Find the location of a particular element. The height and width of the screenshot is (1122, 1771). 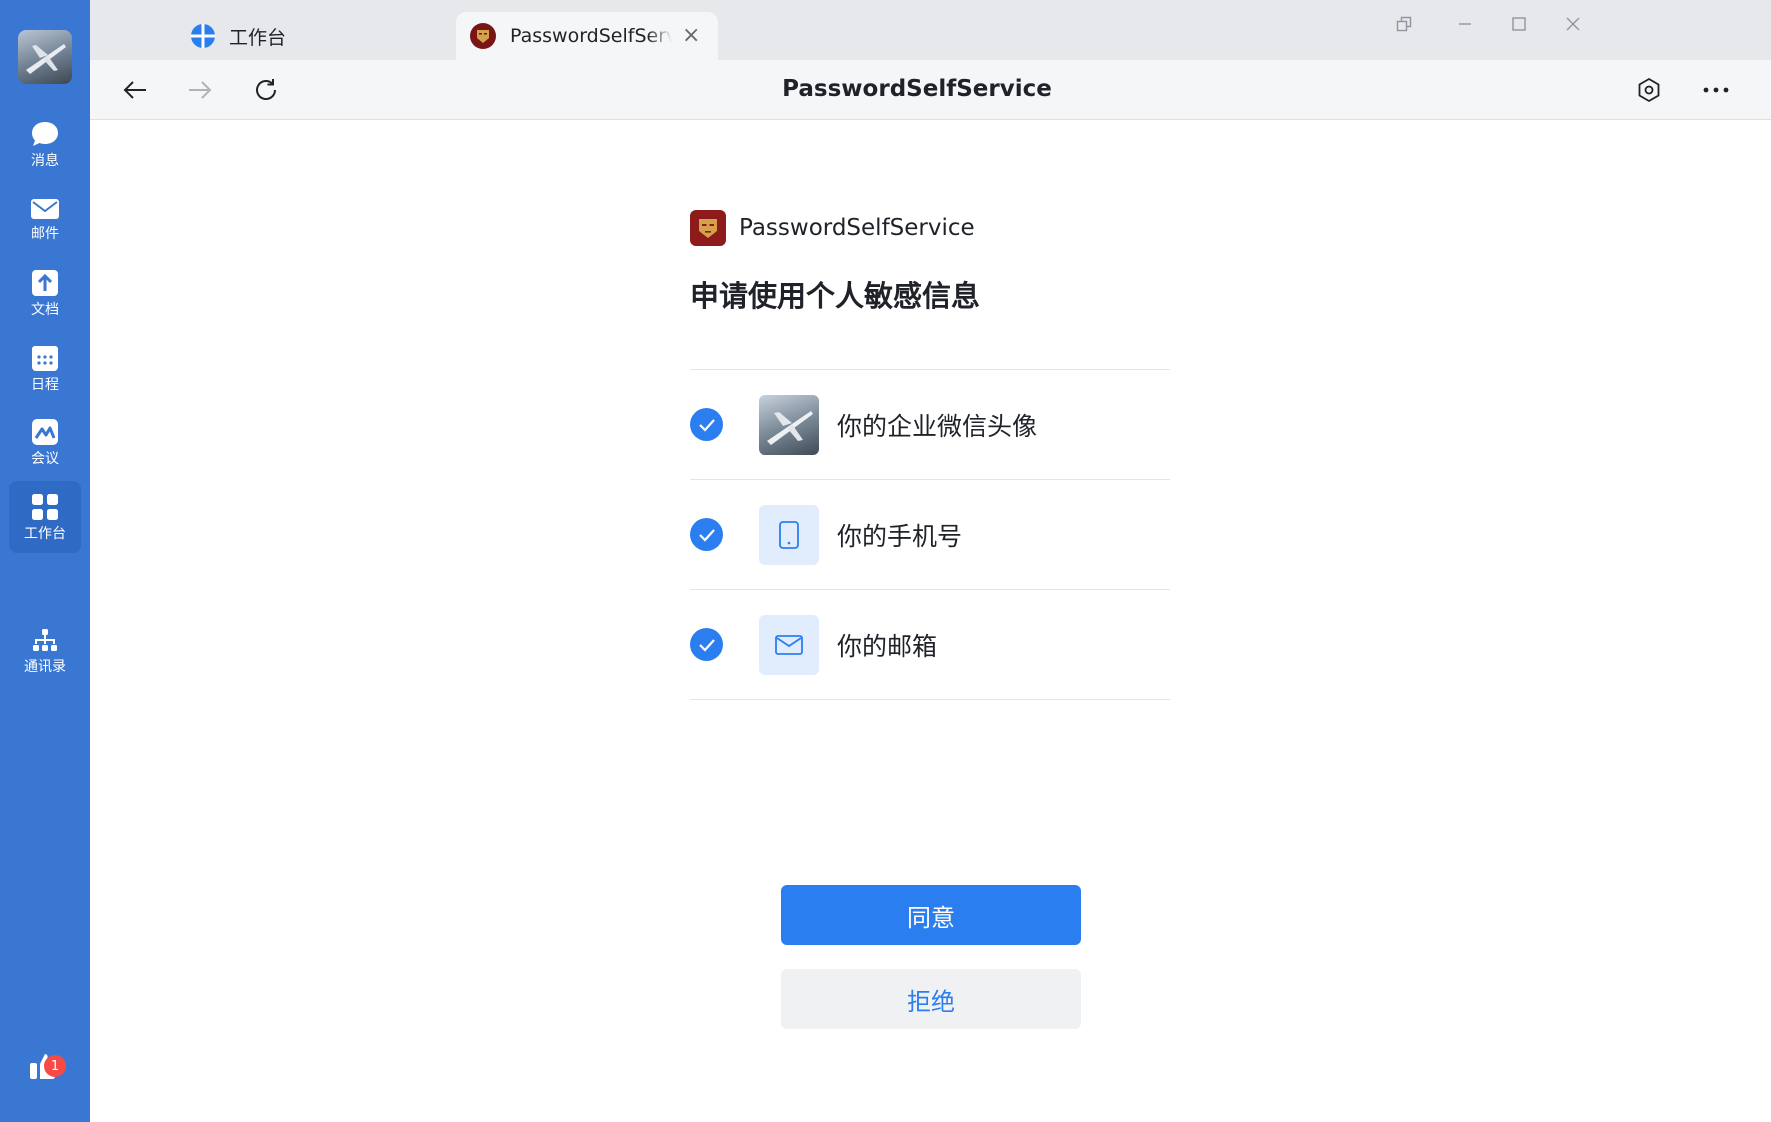

permission-label: 你的手机号 is located at coordinates (900, 536).